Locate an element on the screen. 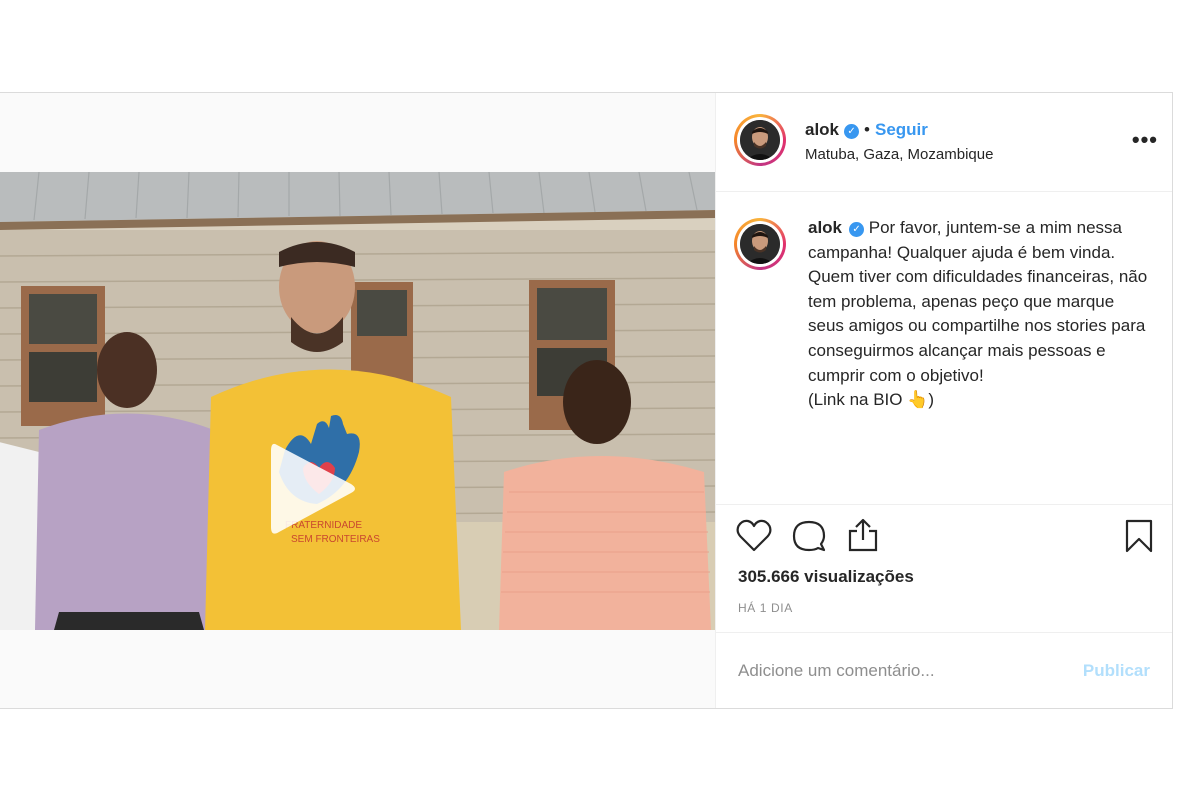  comment-bar: Publicar is located at coordinates (944, 670).